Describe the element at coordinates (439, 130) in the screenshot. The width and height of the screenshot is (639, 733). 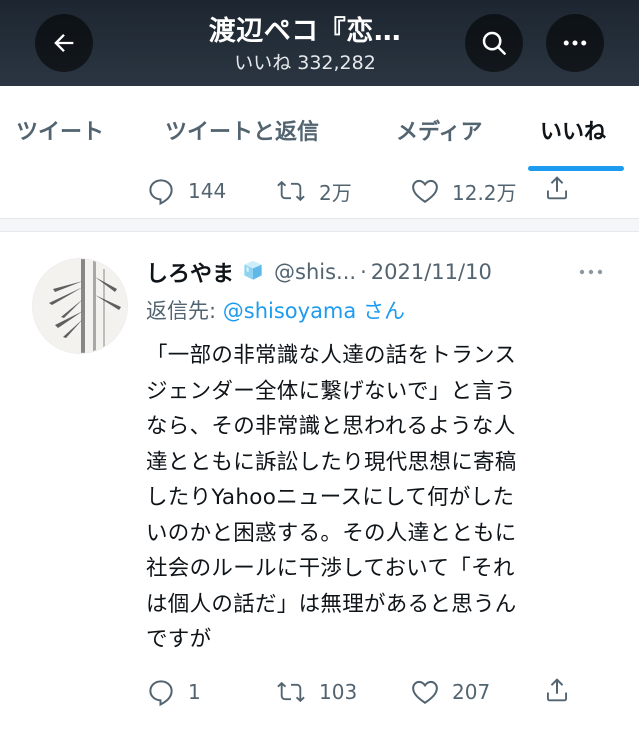
I see `tab-media: メディア` at that location.